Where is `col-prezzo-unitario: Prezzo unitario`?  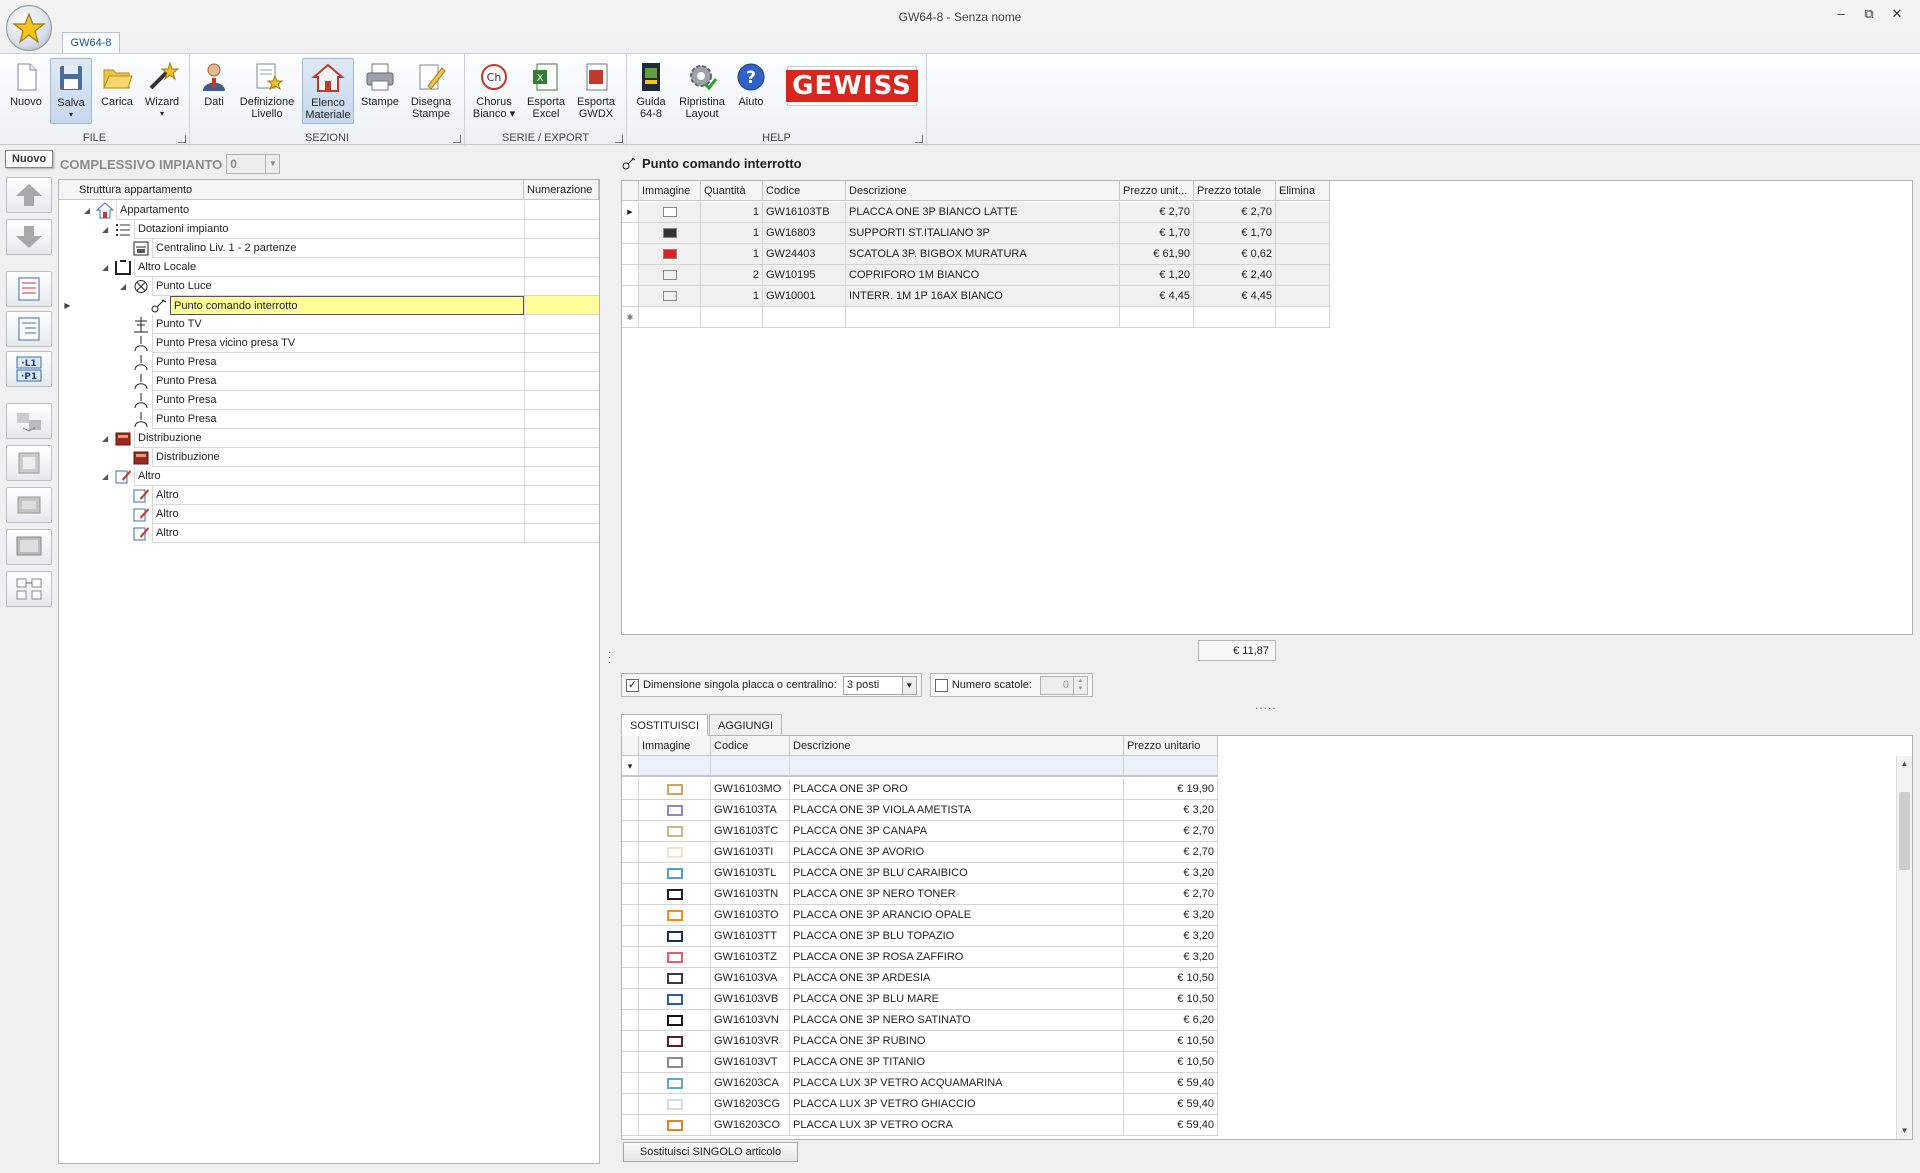 col-prezzo-unitario: Prezzo unitario is located at coordinates (1171, 746).